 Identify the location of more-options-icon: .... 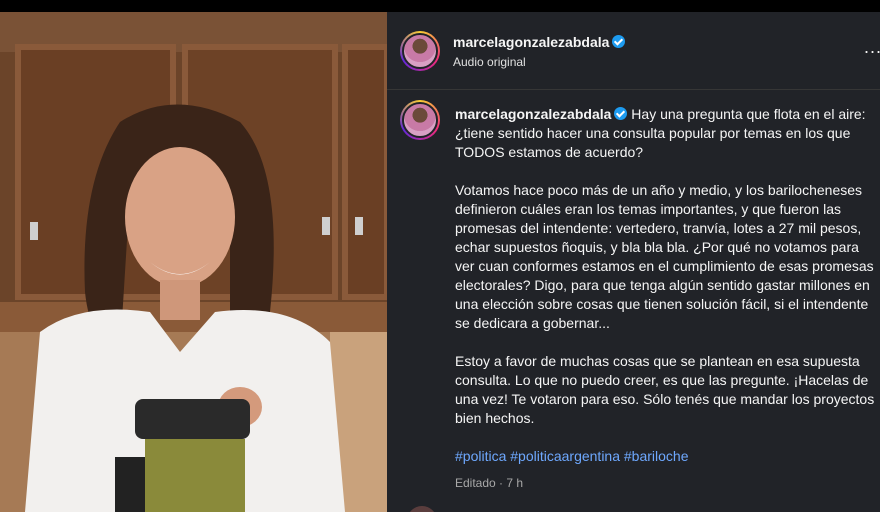
(872, 47).